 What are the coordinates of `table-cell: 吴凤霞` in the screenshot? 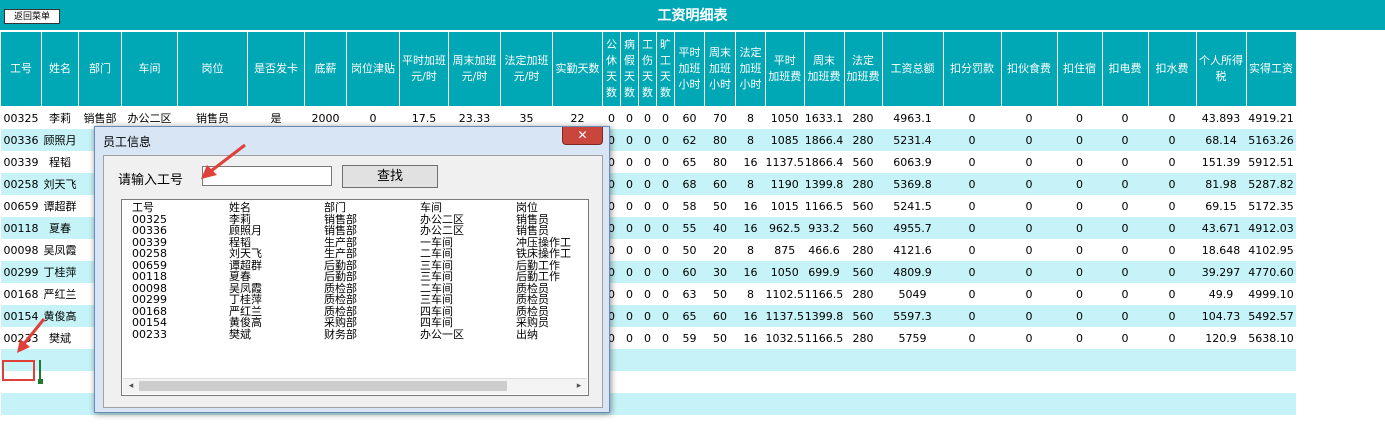 It's located at (60, 250).